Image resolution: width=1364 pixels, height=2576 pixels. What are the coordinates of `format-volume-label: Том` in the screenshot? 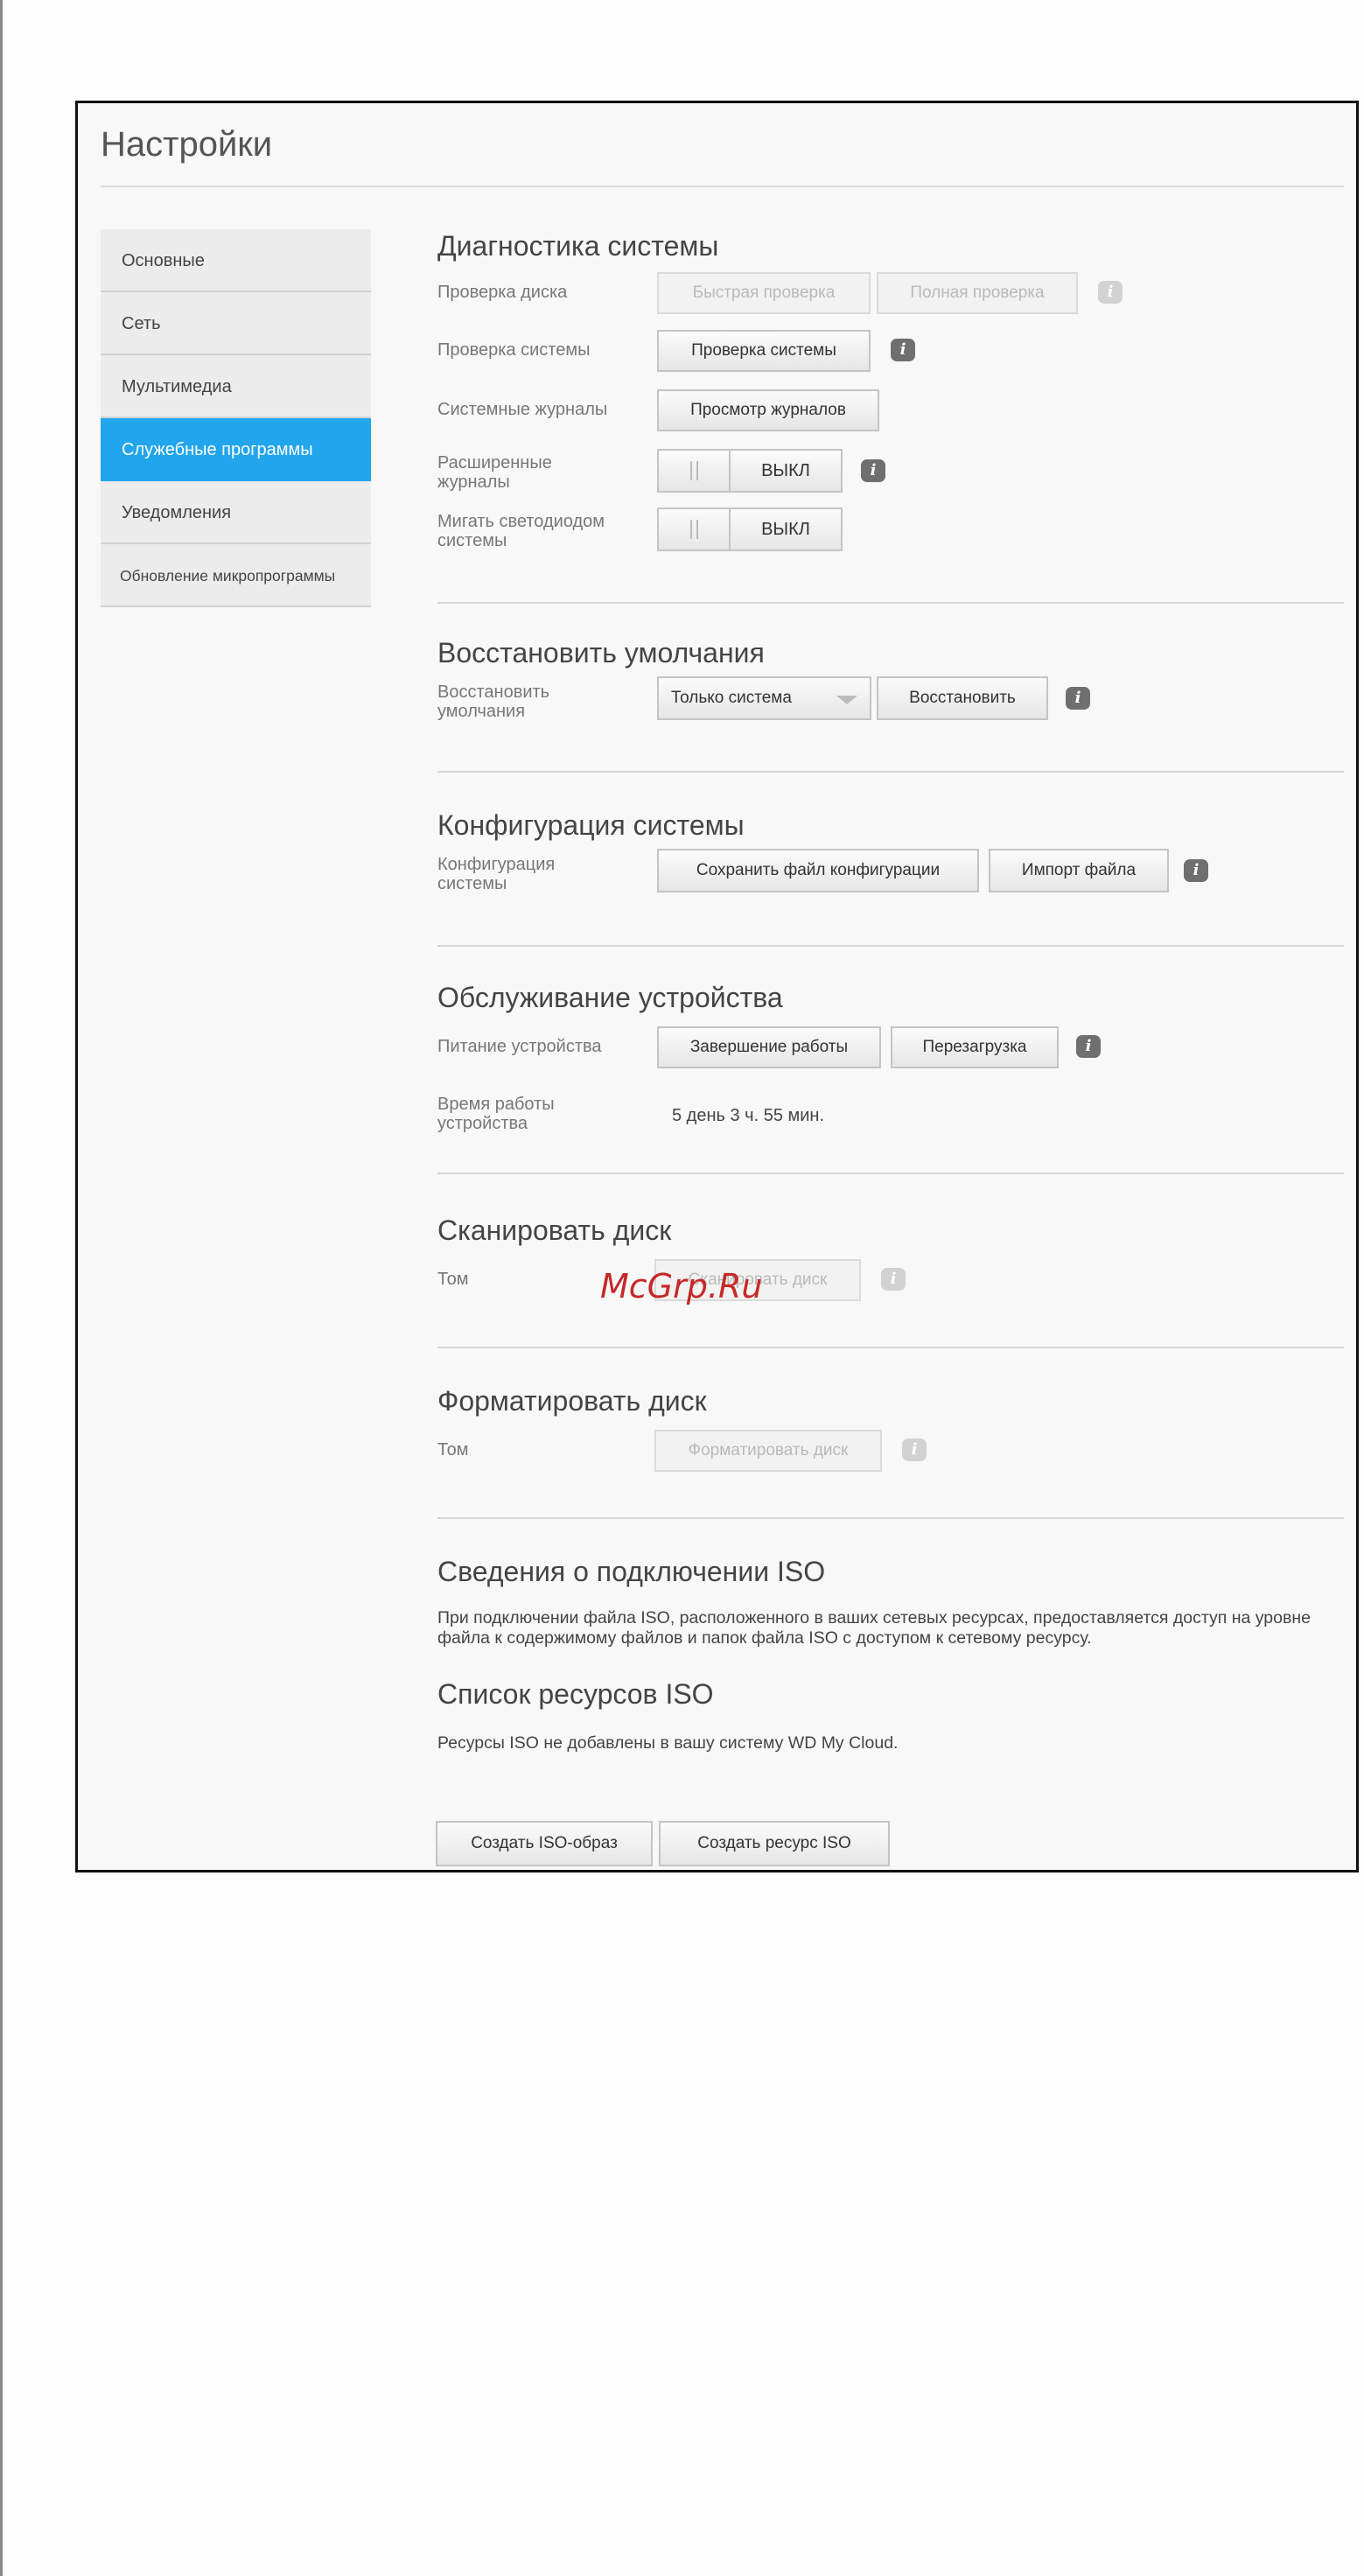 It's located at (453, 1450).